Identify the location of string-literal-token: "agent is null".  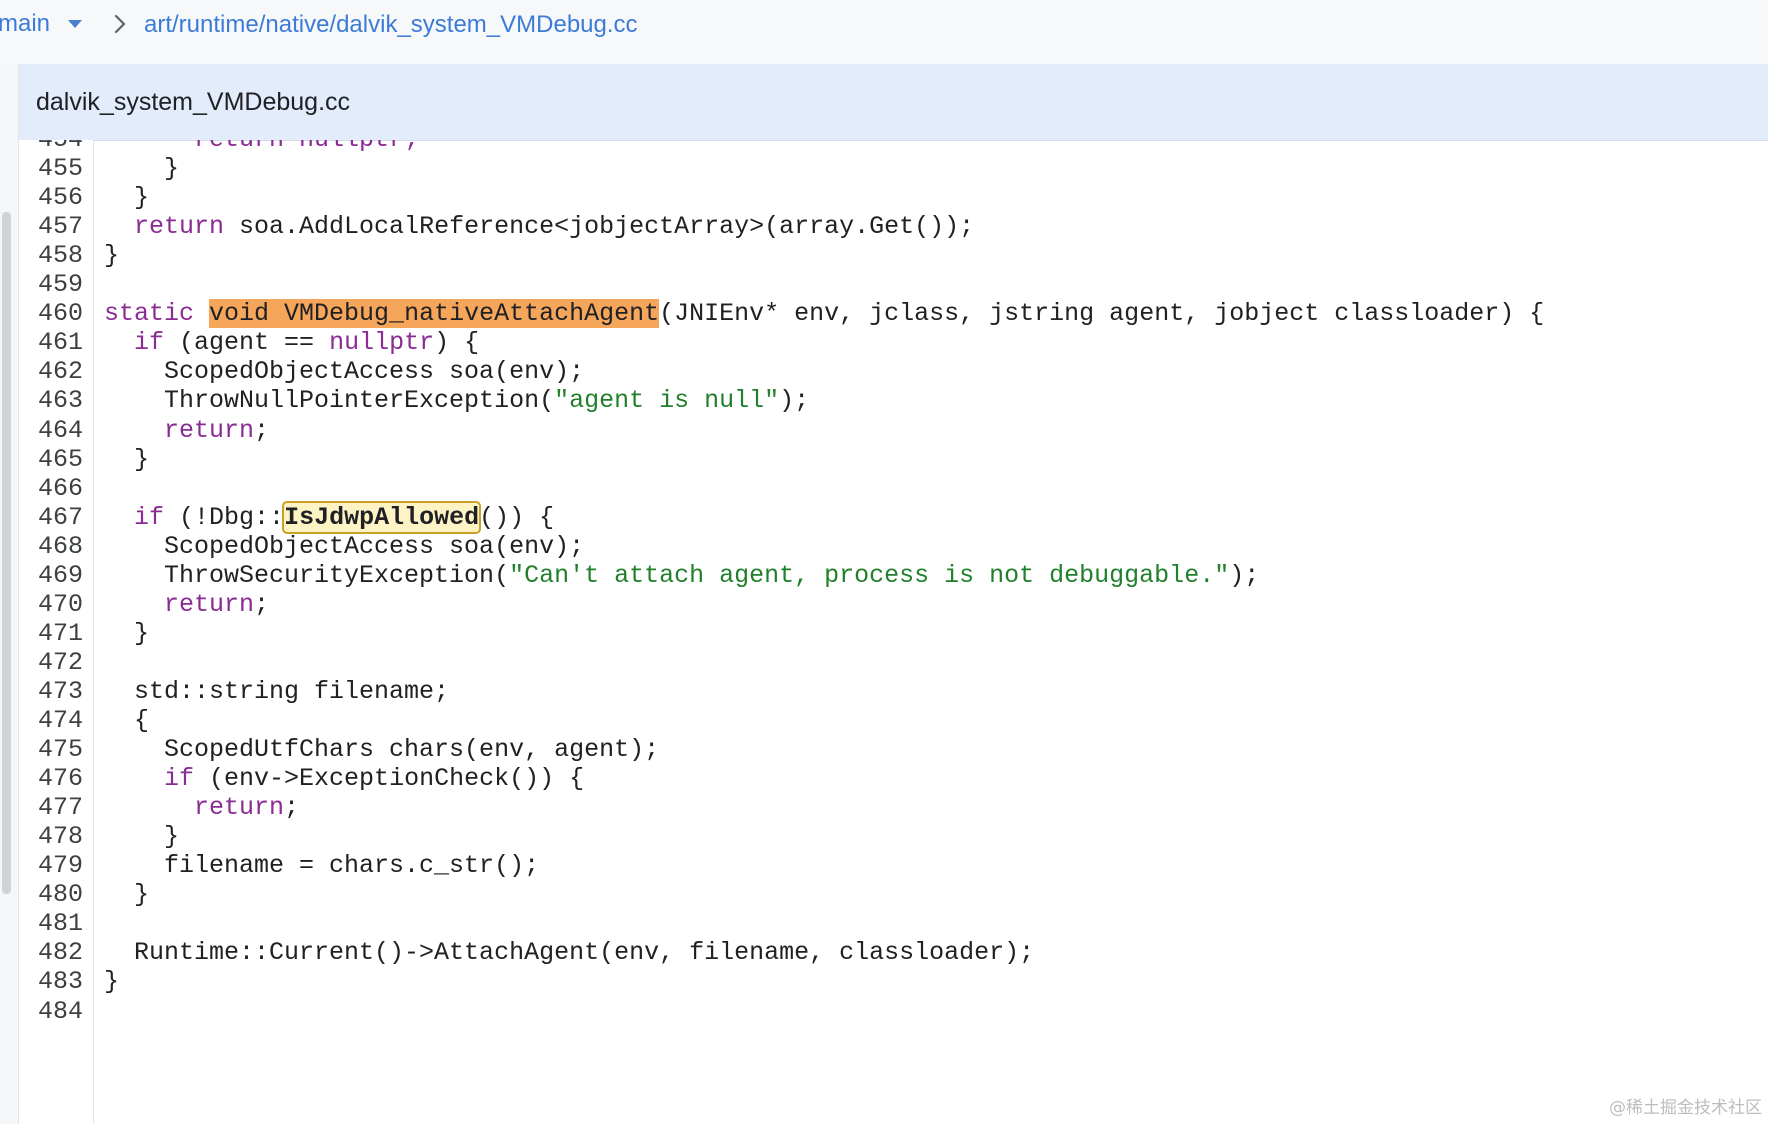
(667, 401).